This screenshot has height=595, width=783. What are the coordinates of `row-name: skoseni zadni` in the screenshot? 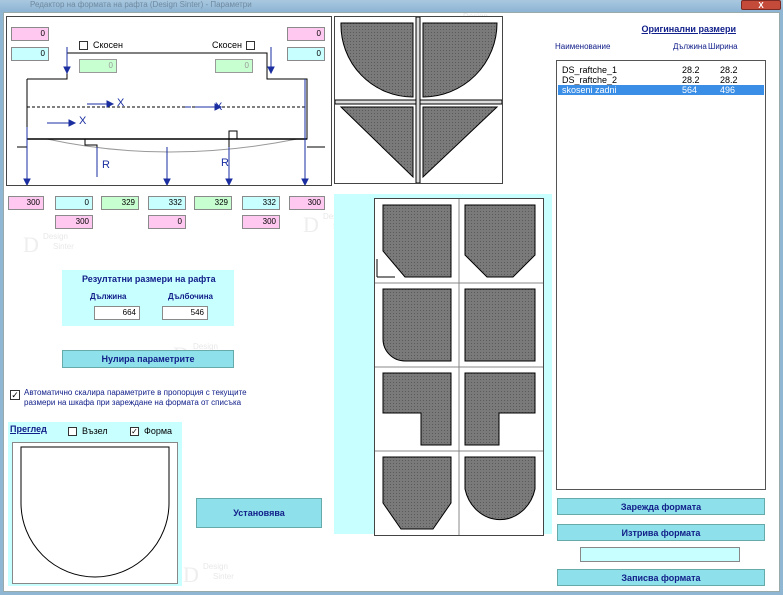 It's located at (589, 90).